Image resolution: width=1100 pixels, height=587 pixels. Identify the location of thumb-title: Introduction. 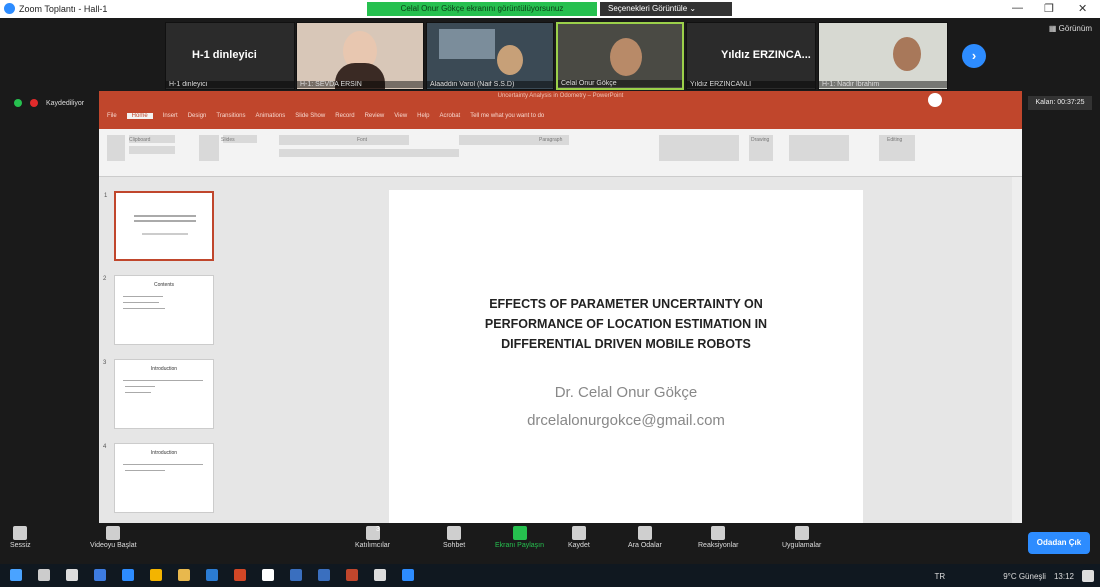
(164, 453).